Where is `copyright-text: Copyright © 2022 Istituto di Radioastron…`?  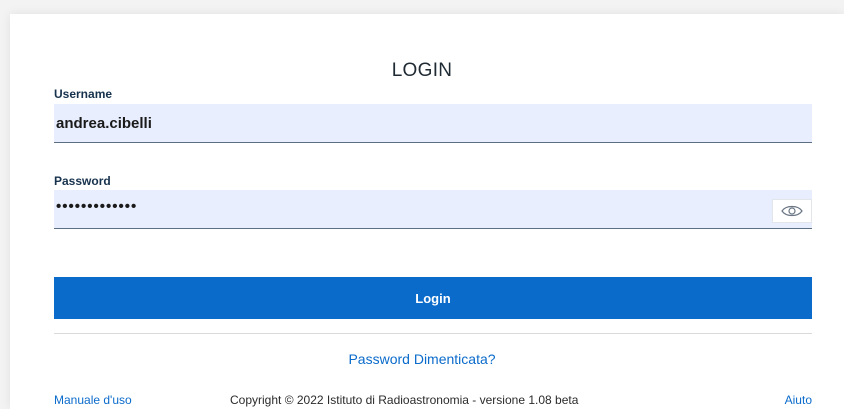
copyright-text: Copyright © 2022 Istituto di Radioastron… is located at coordinates (404, 400).